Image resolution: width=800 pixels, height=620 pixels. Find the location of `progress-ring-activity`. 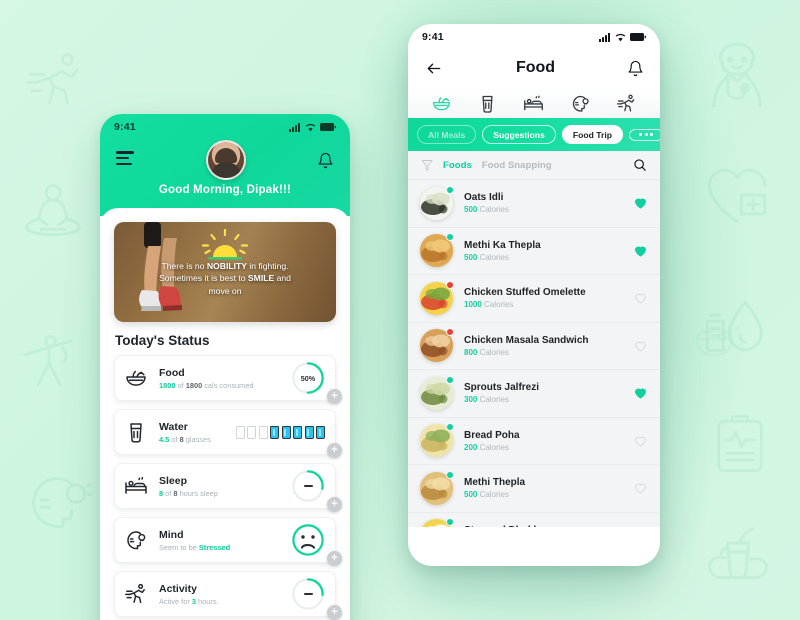

progress-ring-activity is located at coordinates (308, 594).